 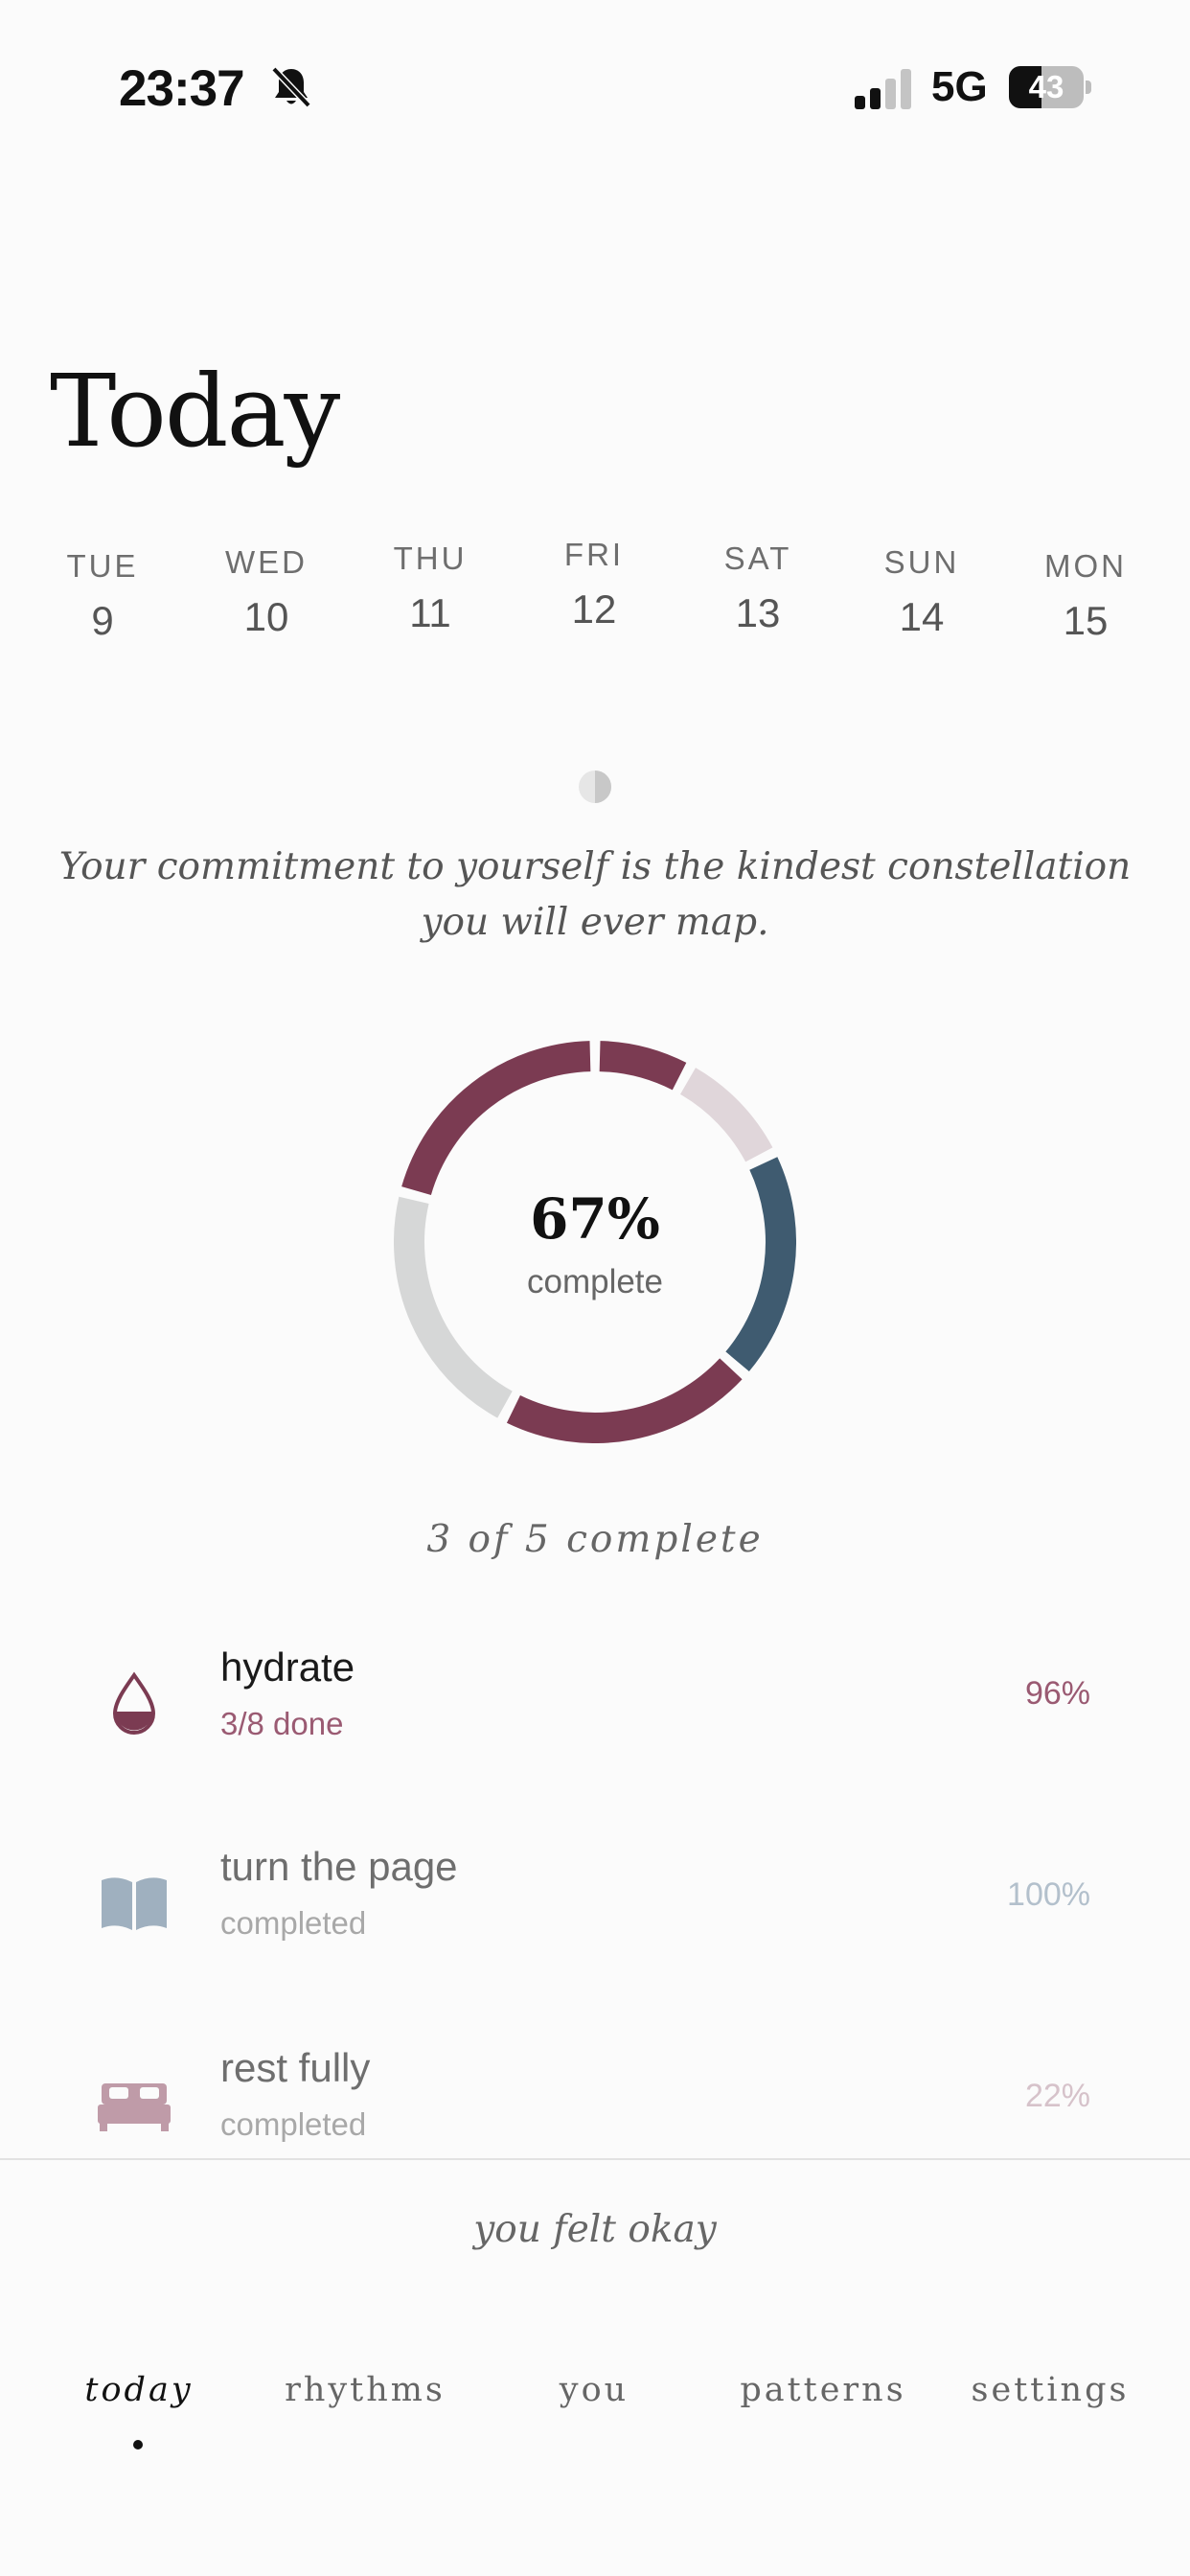 What do you see at coordinates (1085, 566) in the screenshot?
I see `day-name: MON` at bounding box center [1085, 566].